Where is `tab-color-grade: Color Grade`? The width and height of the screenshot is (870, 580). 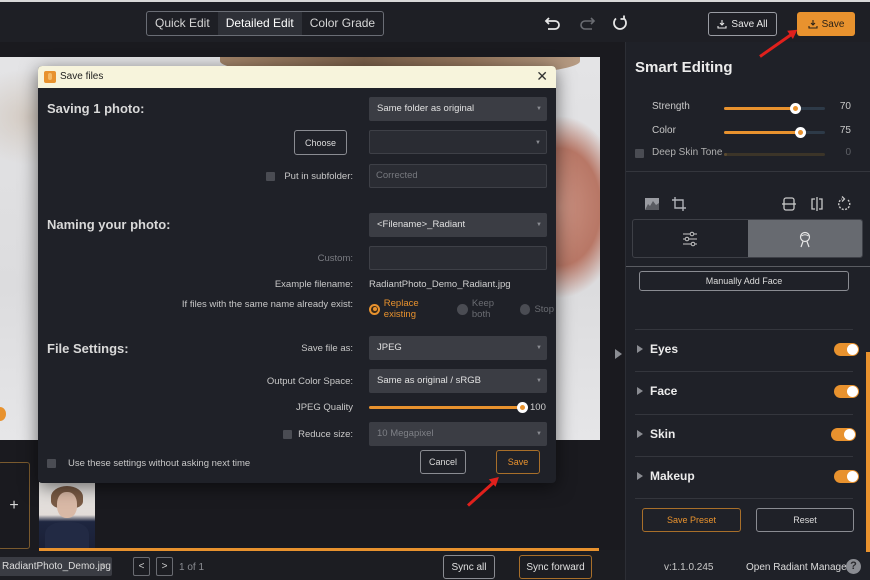 tab-color-grade: Color Grade is located at coordinates (342, 23).